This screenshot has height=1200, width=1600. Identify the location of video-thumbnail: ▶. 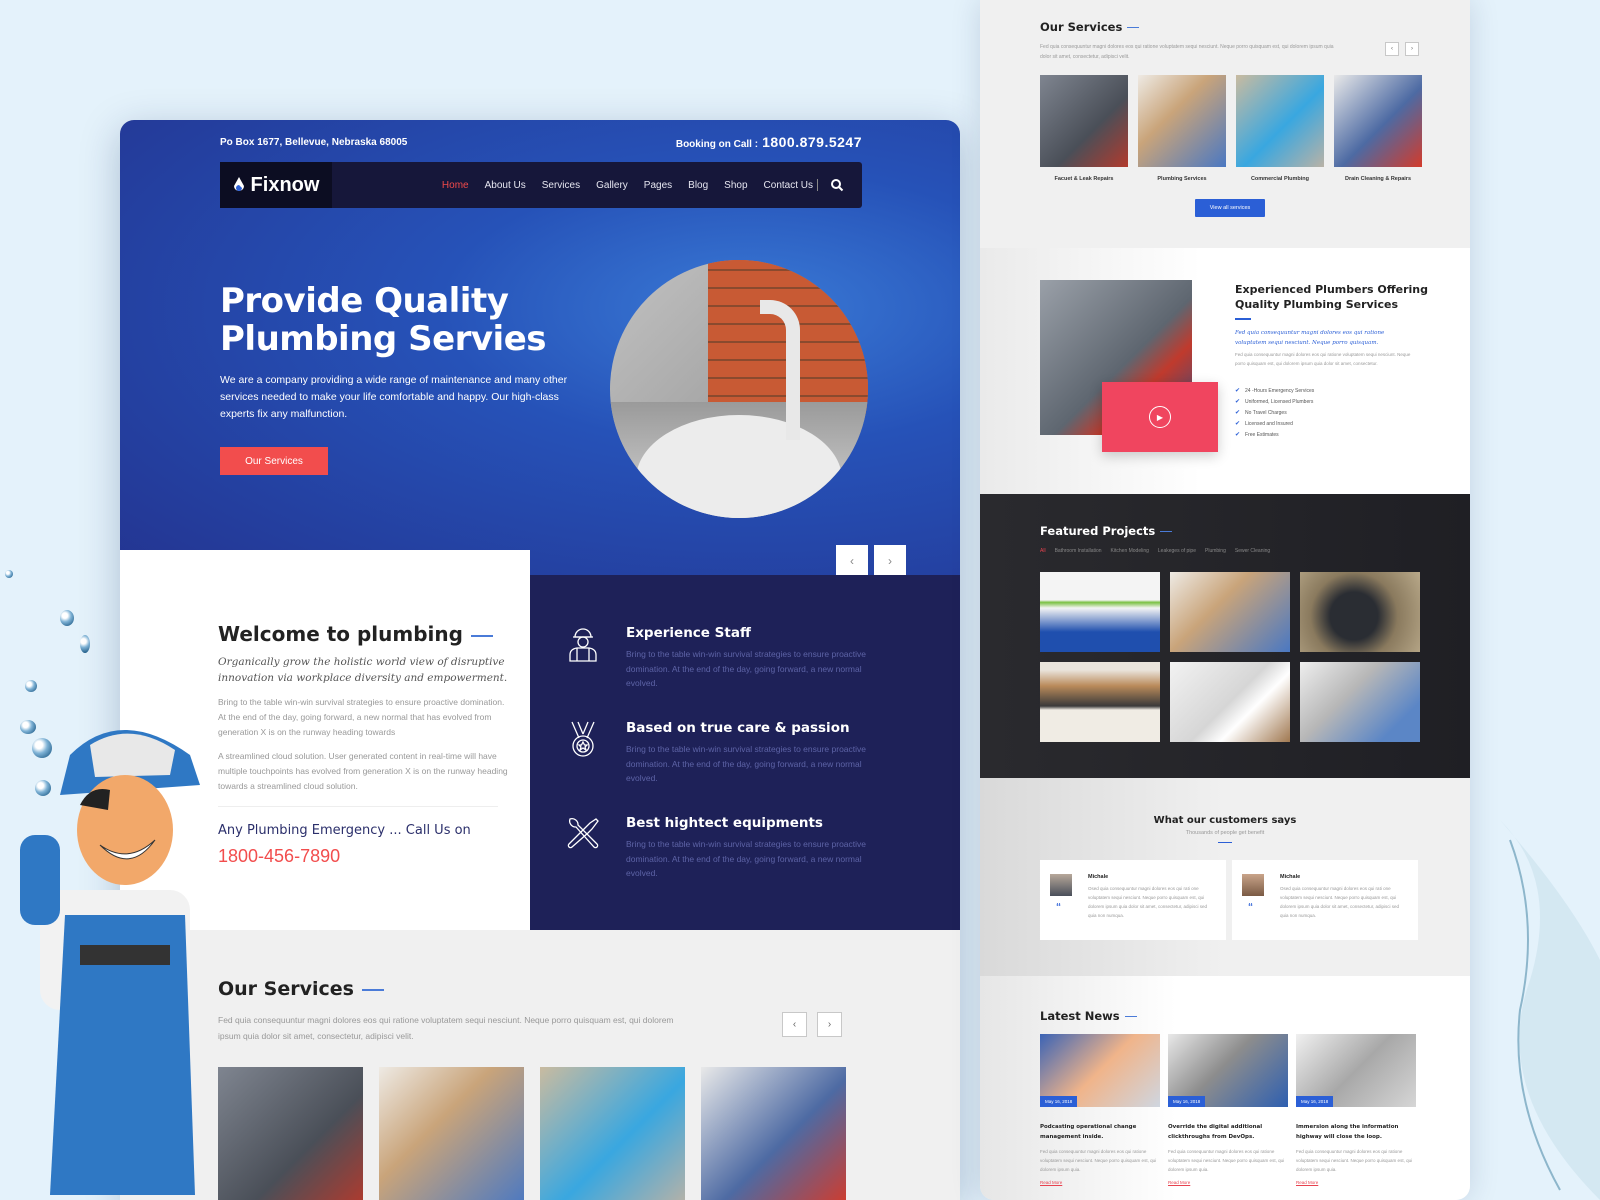
(1160, 417).